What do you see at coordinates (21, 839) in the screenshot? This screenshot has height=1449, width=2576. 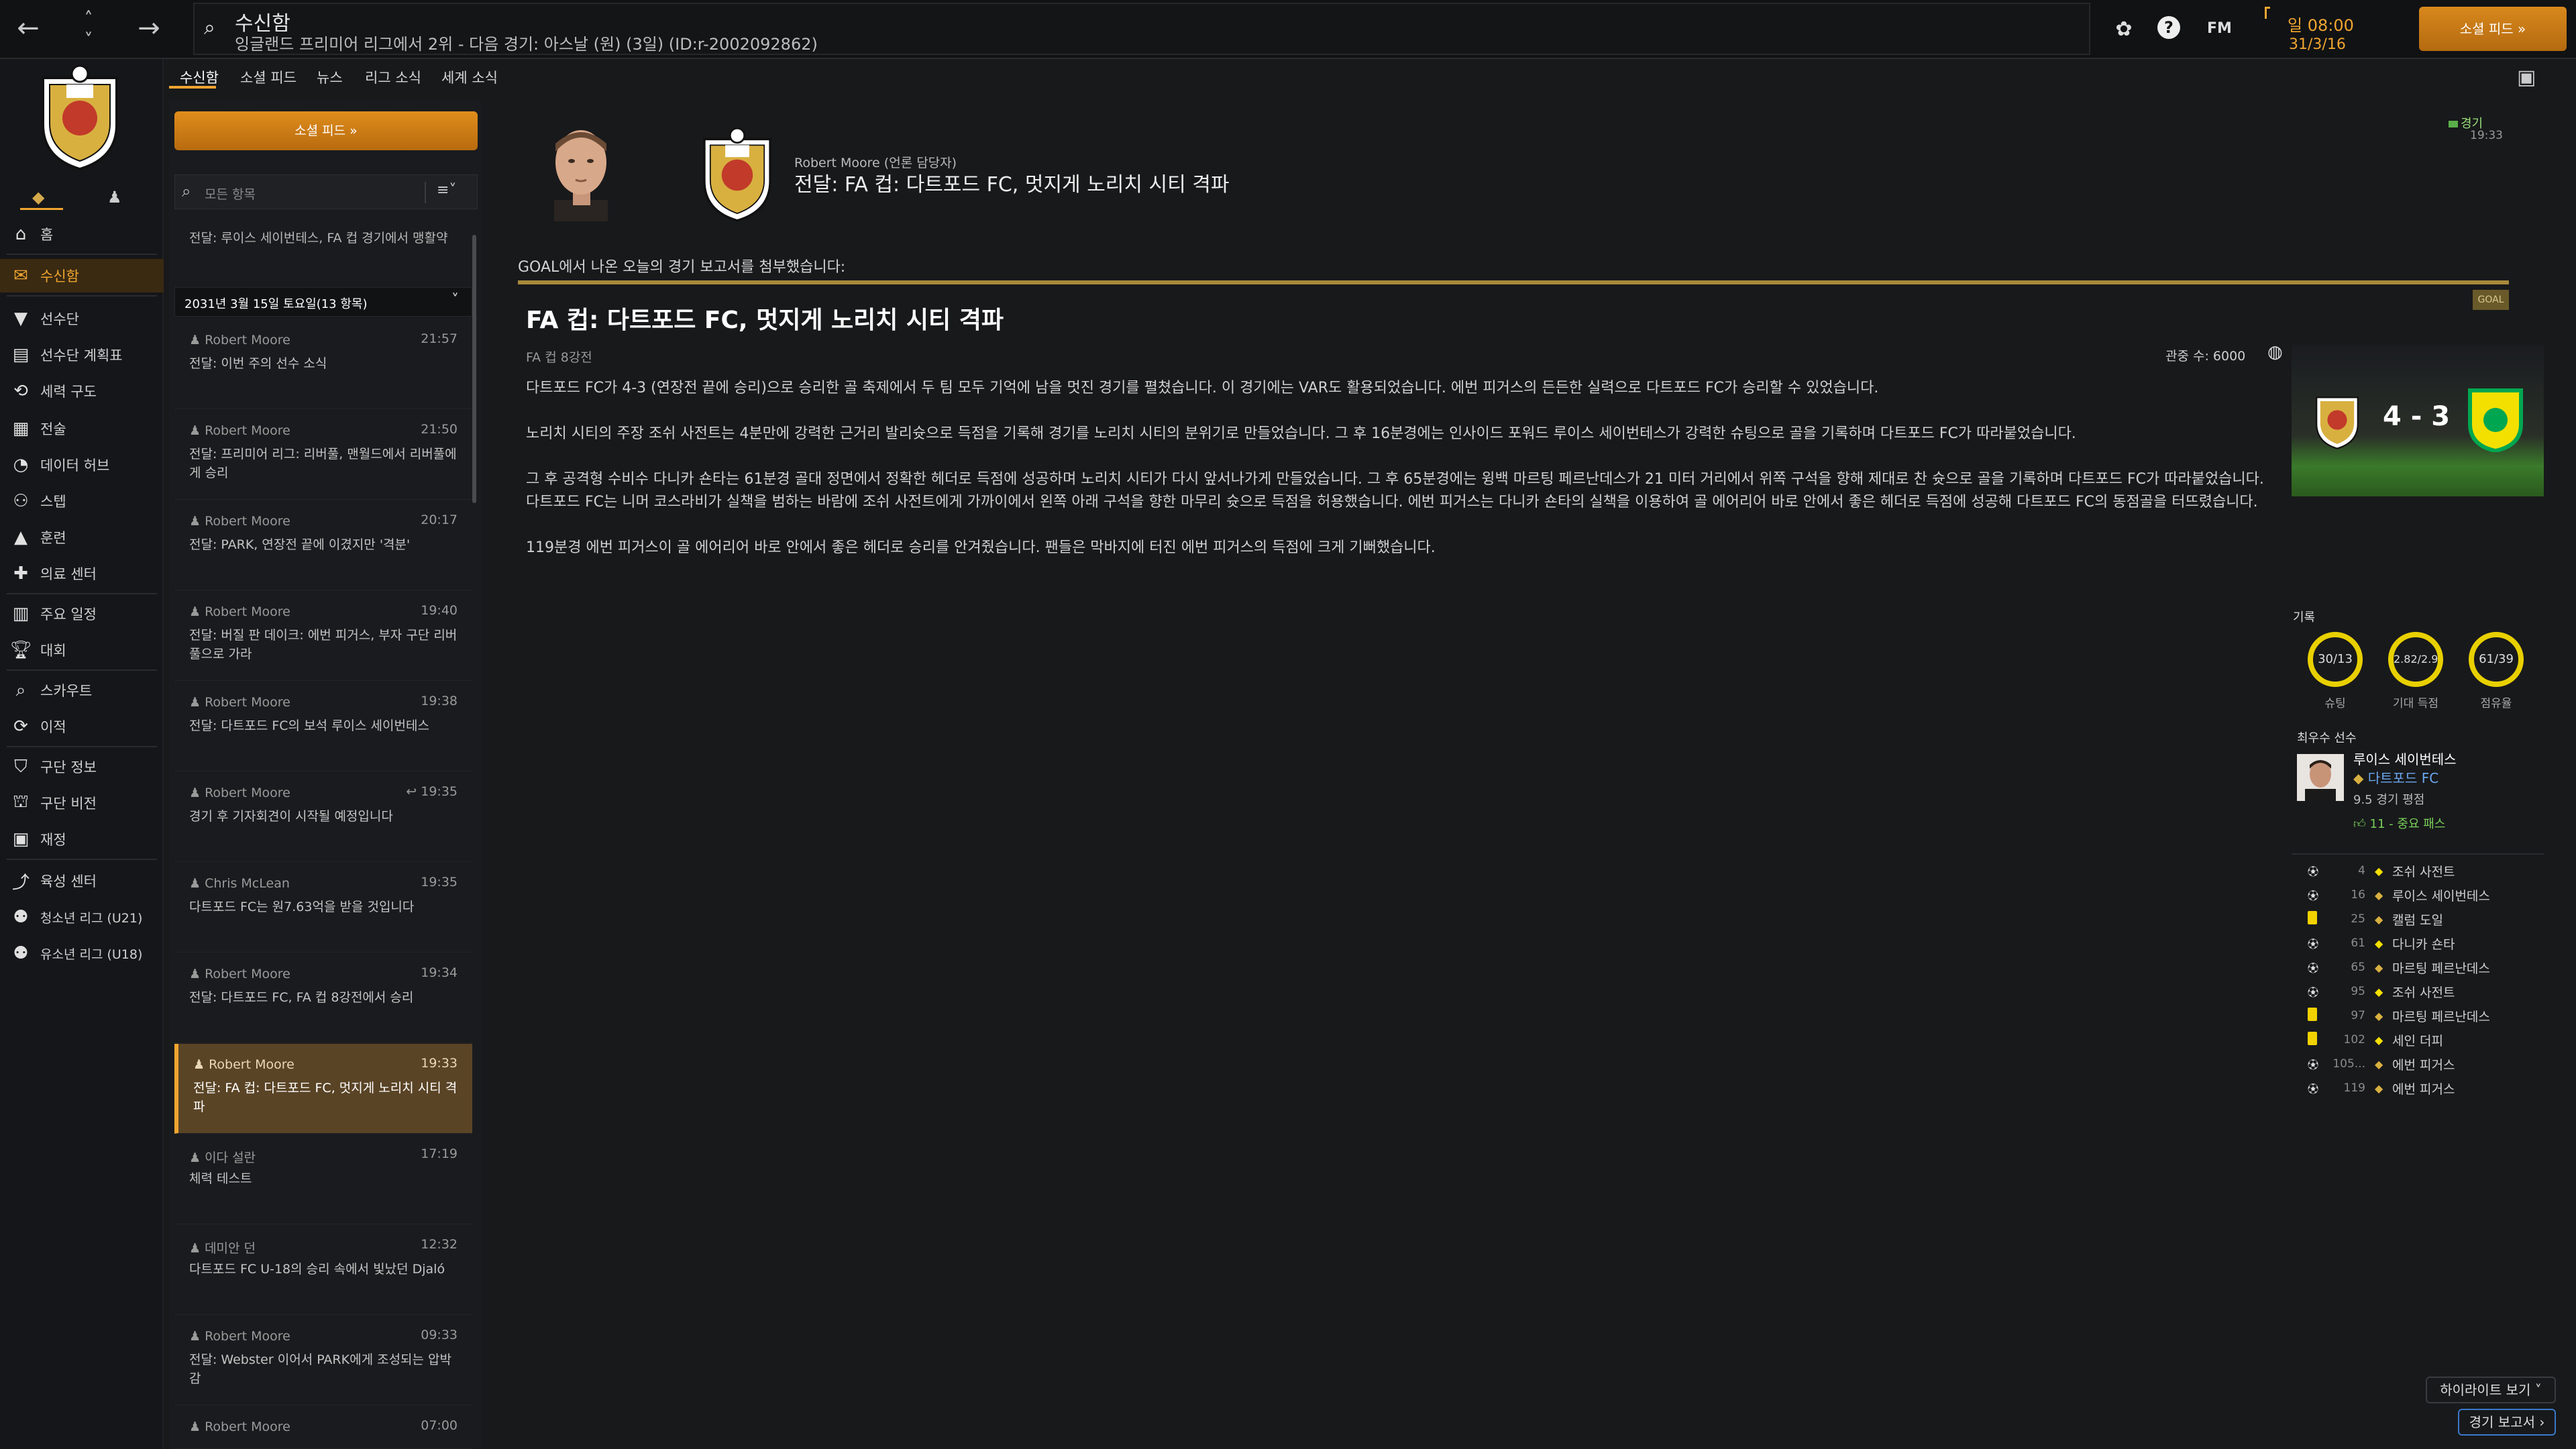 I see `finance-icon: ▣` at bounding box center [21, 839].